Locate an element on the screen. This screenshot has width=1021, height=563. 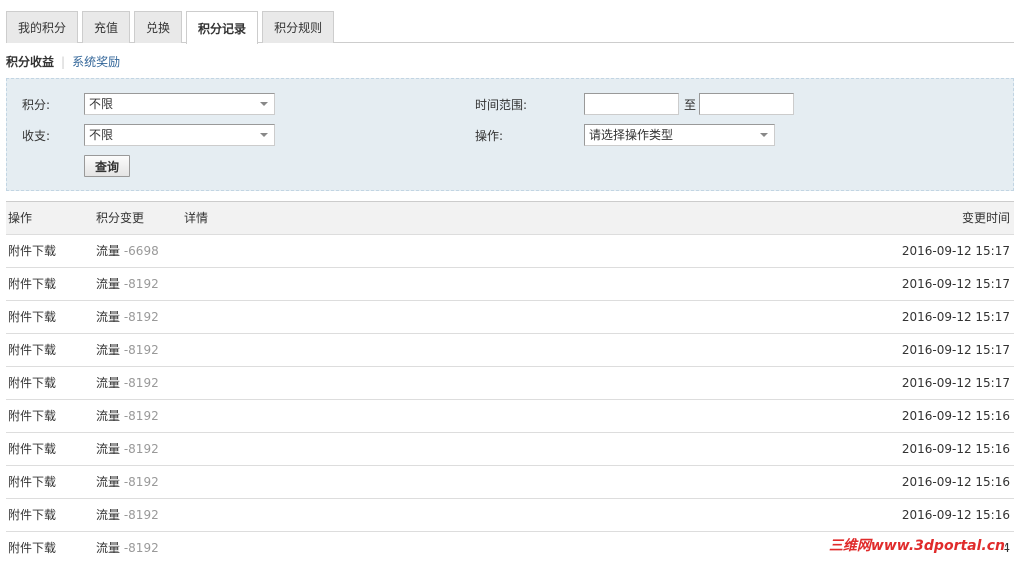
search-button: 查询 is located at coordinates (107, 166).